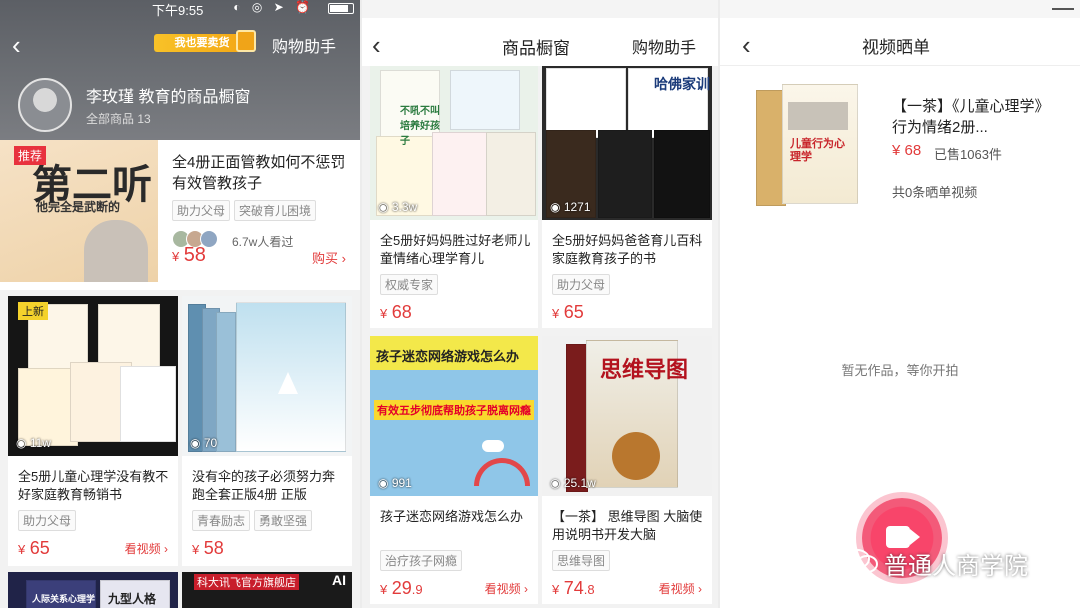 Image resolution: width=1080 pixels, height=608 pixels. Describe the element at coordinates (398, 207) in the screenshot. I see `view-count: ◉ 3.3w` at that location.